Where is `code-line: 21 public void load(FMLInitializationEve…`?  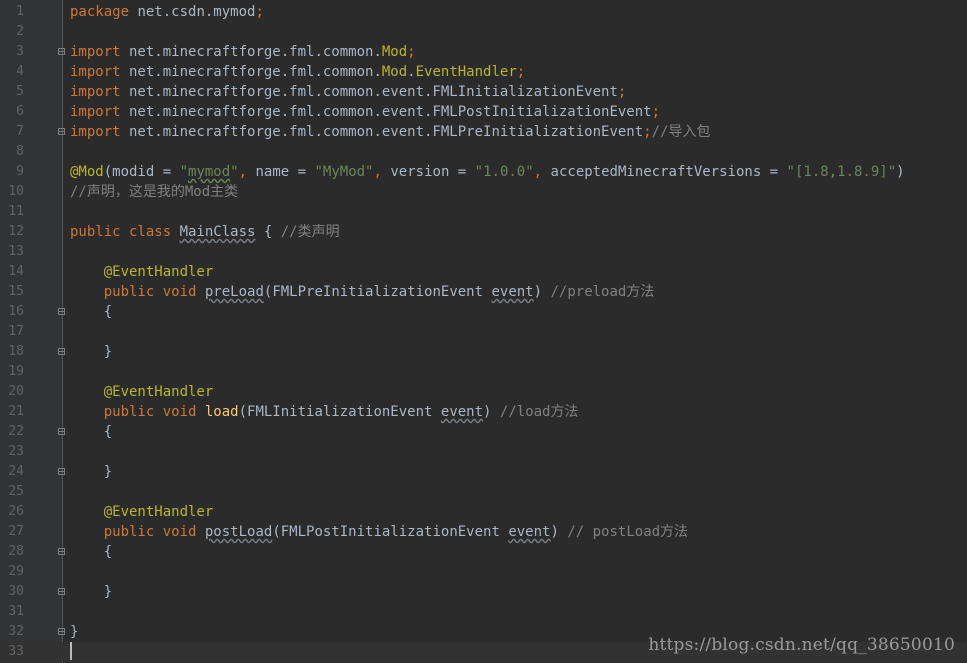
code-line: 21 public void load(FMLInitializationEve… is located at coordinates (483, 412).